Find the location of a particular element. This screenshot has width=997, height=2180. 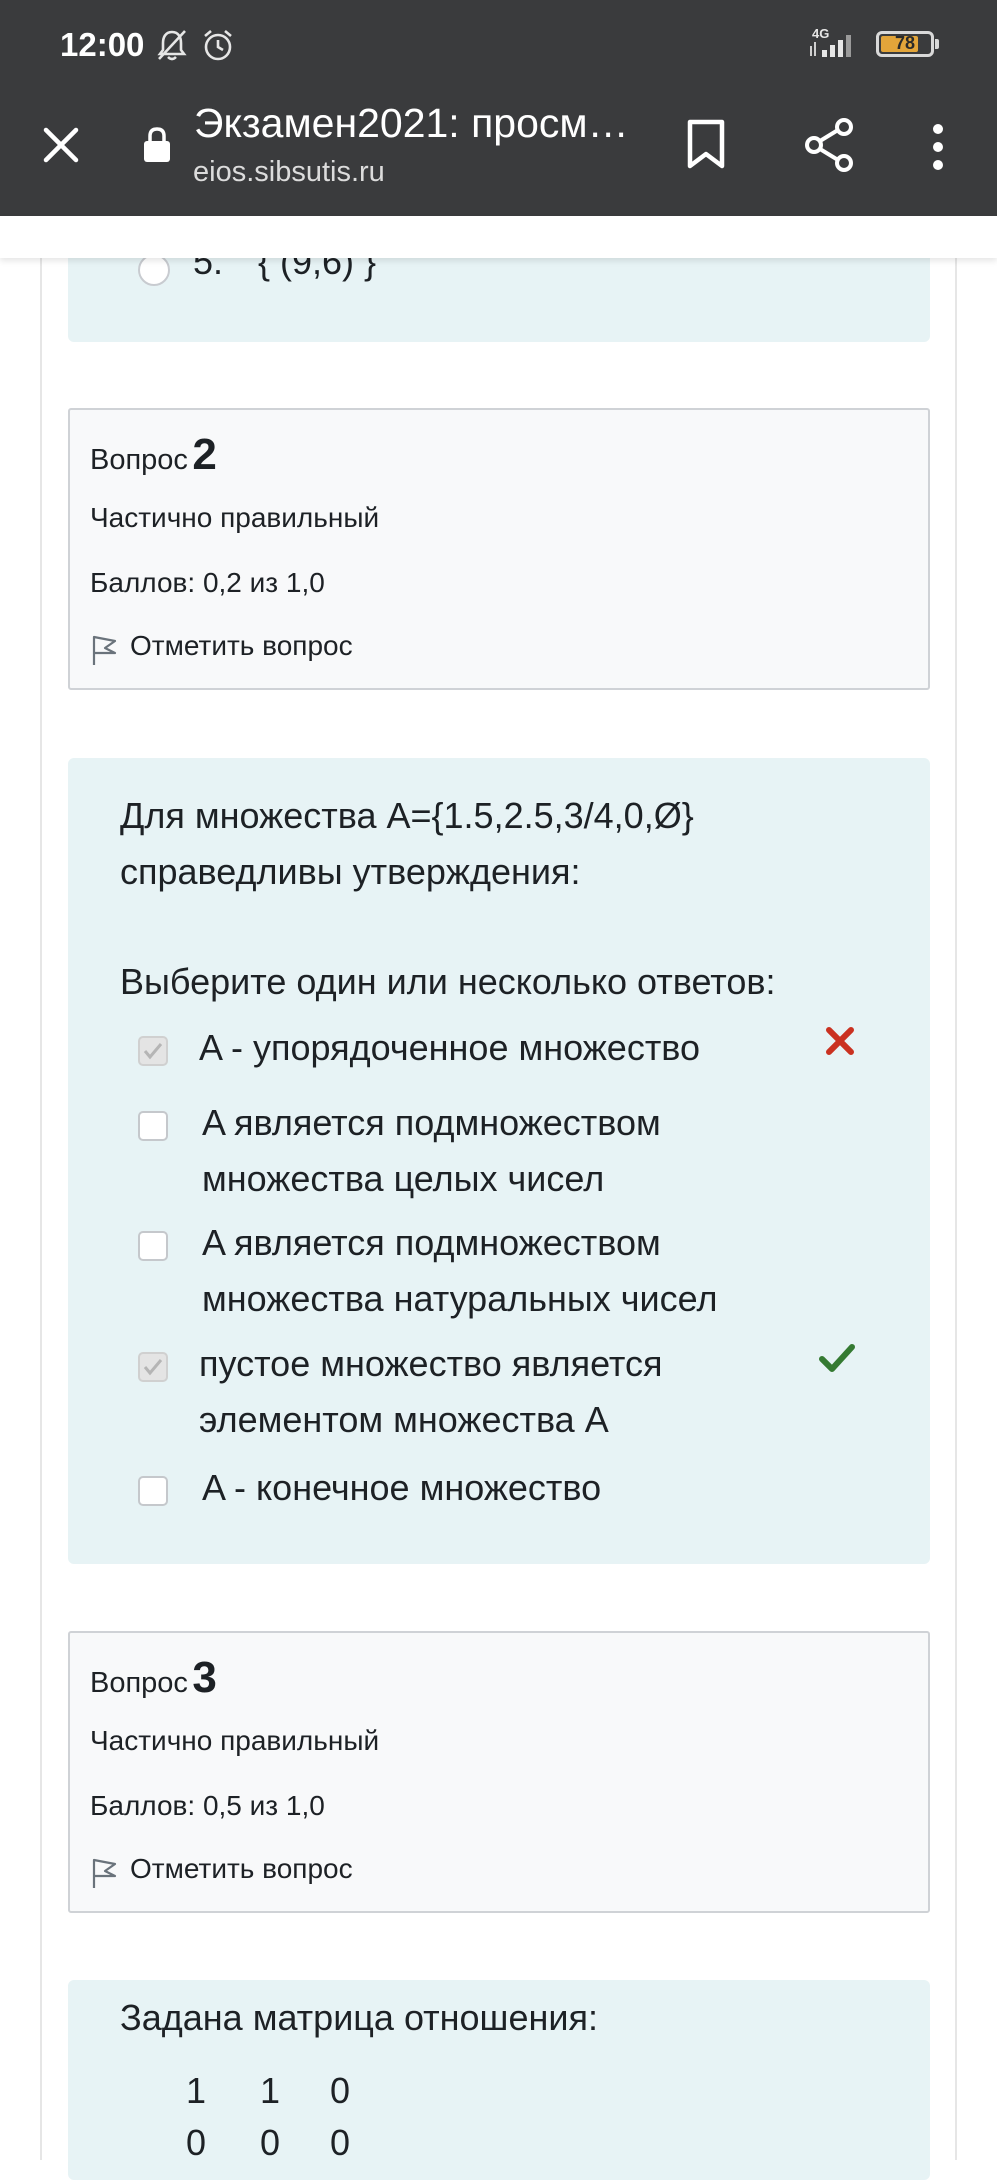

answer-4-text-line2: элементом множества A is located at coordinates (404, 1419).